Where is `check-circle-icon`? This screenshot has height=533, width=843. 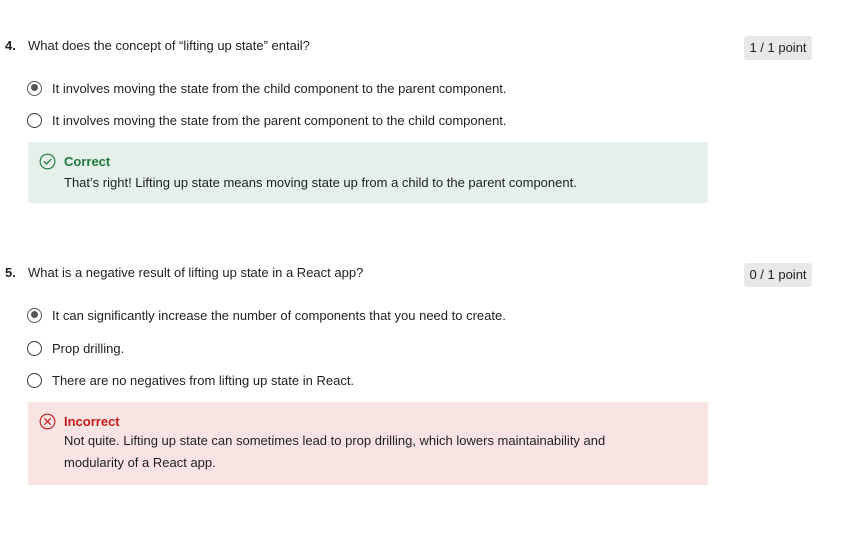 check-circle-icon is located at coordinates (47, 161).